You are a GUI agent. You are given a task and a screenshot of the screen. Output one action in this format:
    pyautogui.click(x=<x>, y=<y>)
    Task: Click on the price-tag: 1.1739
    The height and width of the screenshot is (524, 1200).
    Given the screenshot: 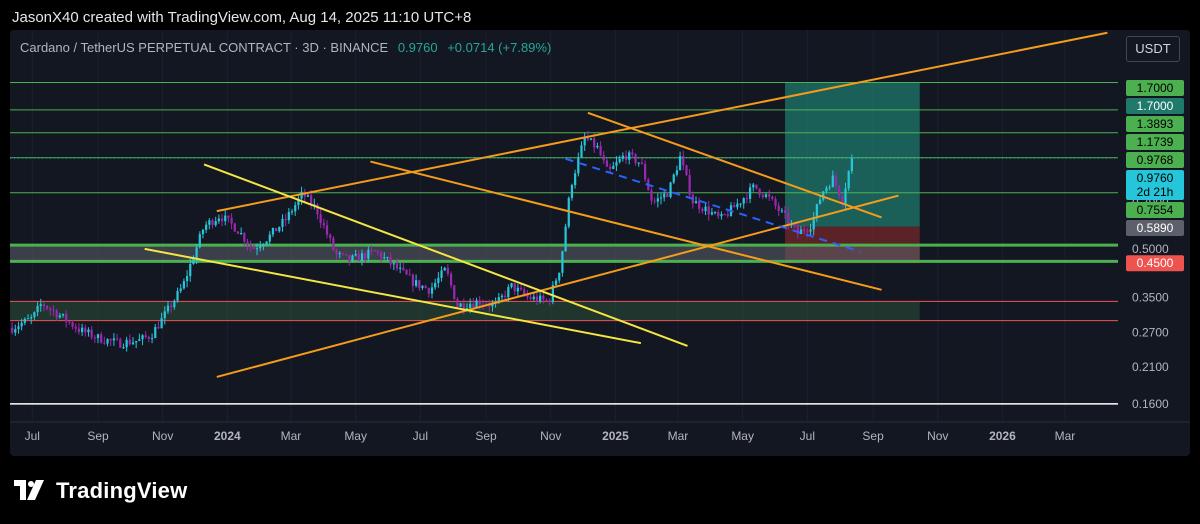 What is the action you would take?
    pyautogui.click(x=1155, y=142)
    